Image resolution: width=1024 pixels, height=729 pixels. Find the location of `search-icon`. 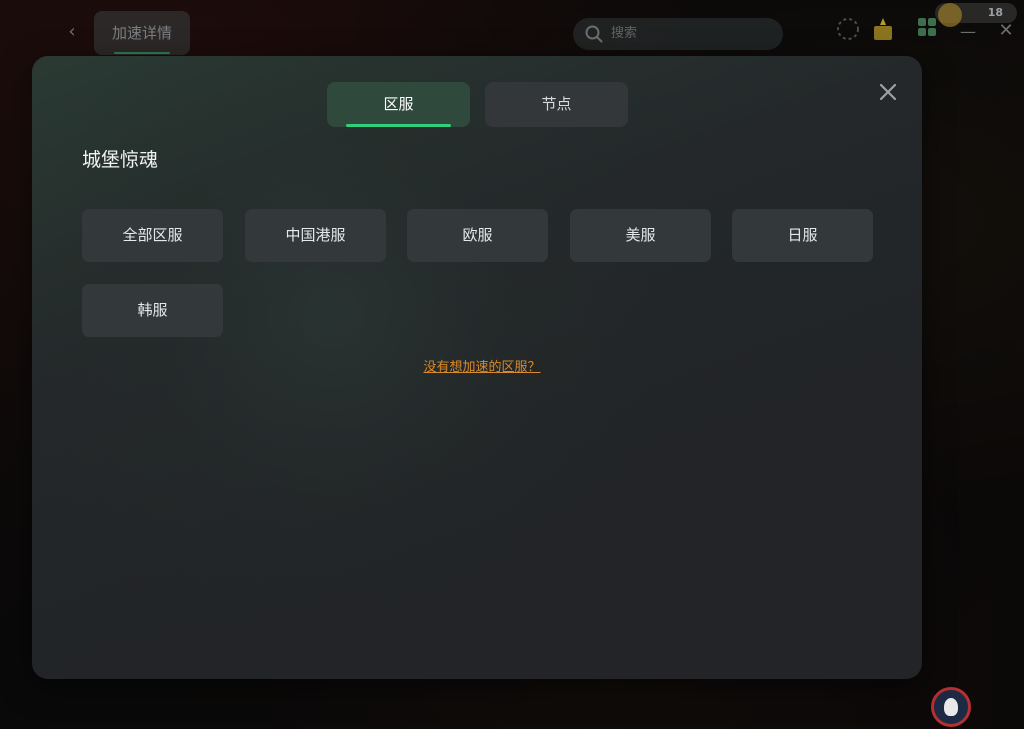

search-icon is located at coordinates (594, 34).